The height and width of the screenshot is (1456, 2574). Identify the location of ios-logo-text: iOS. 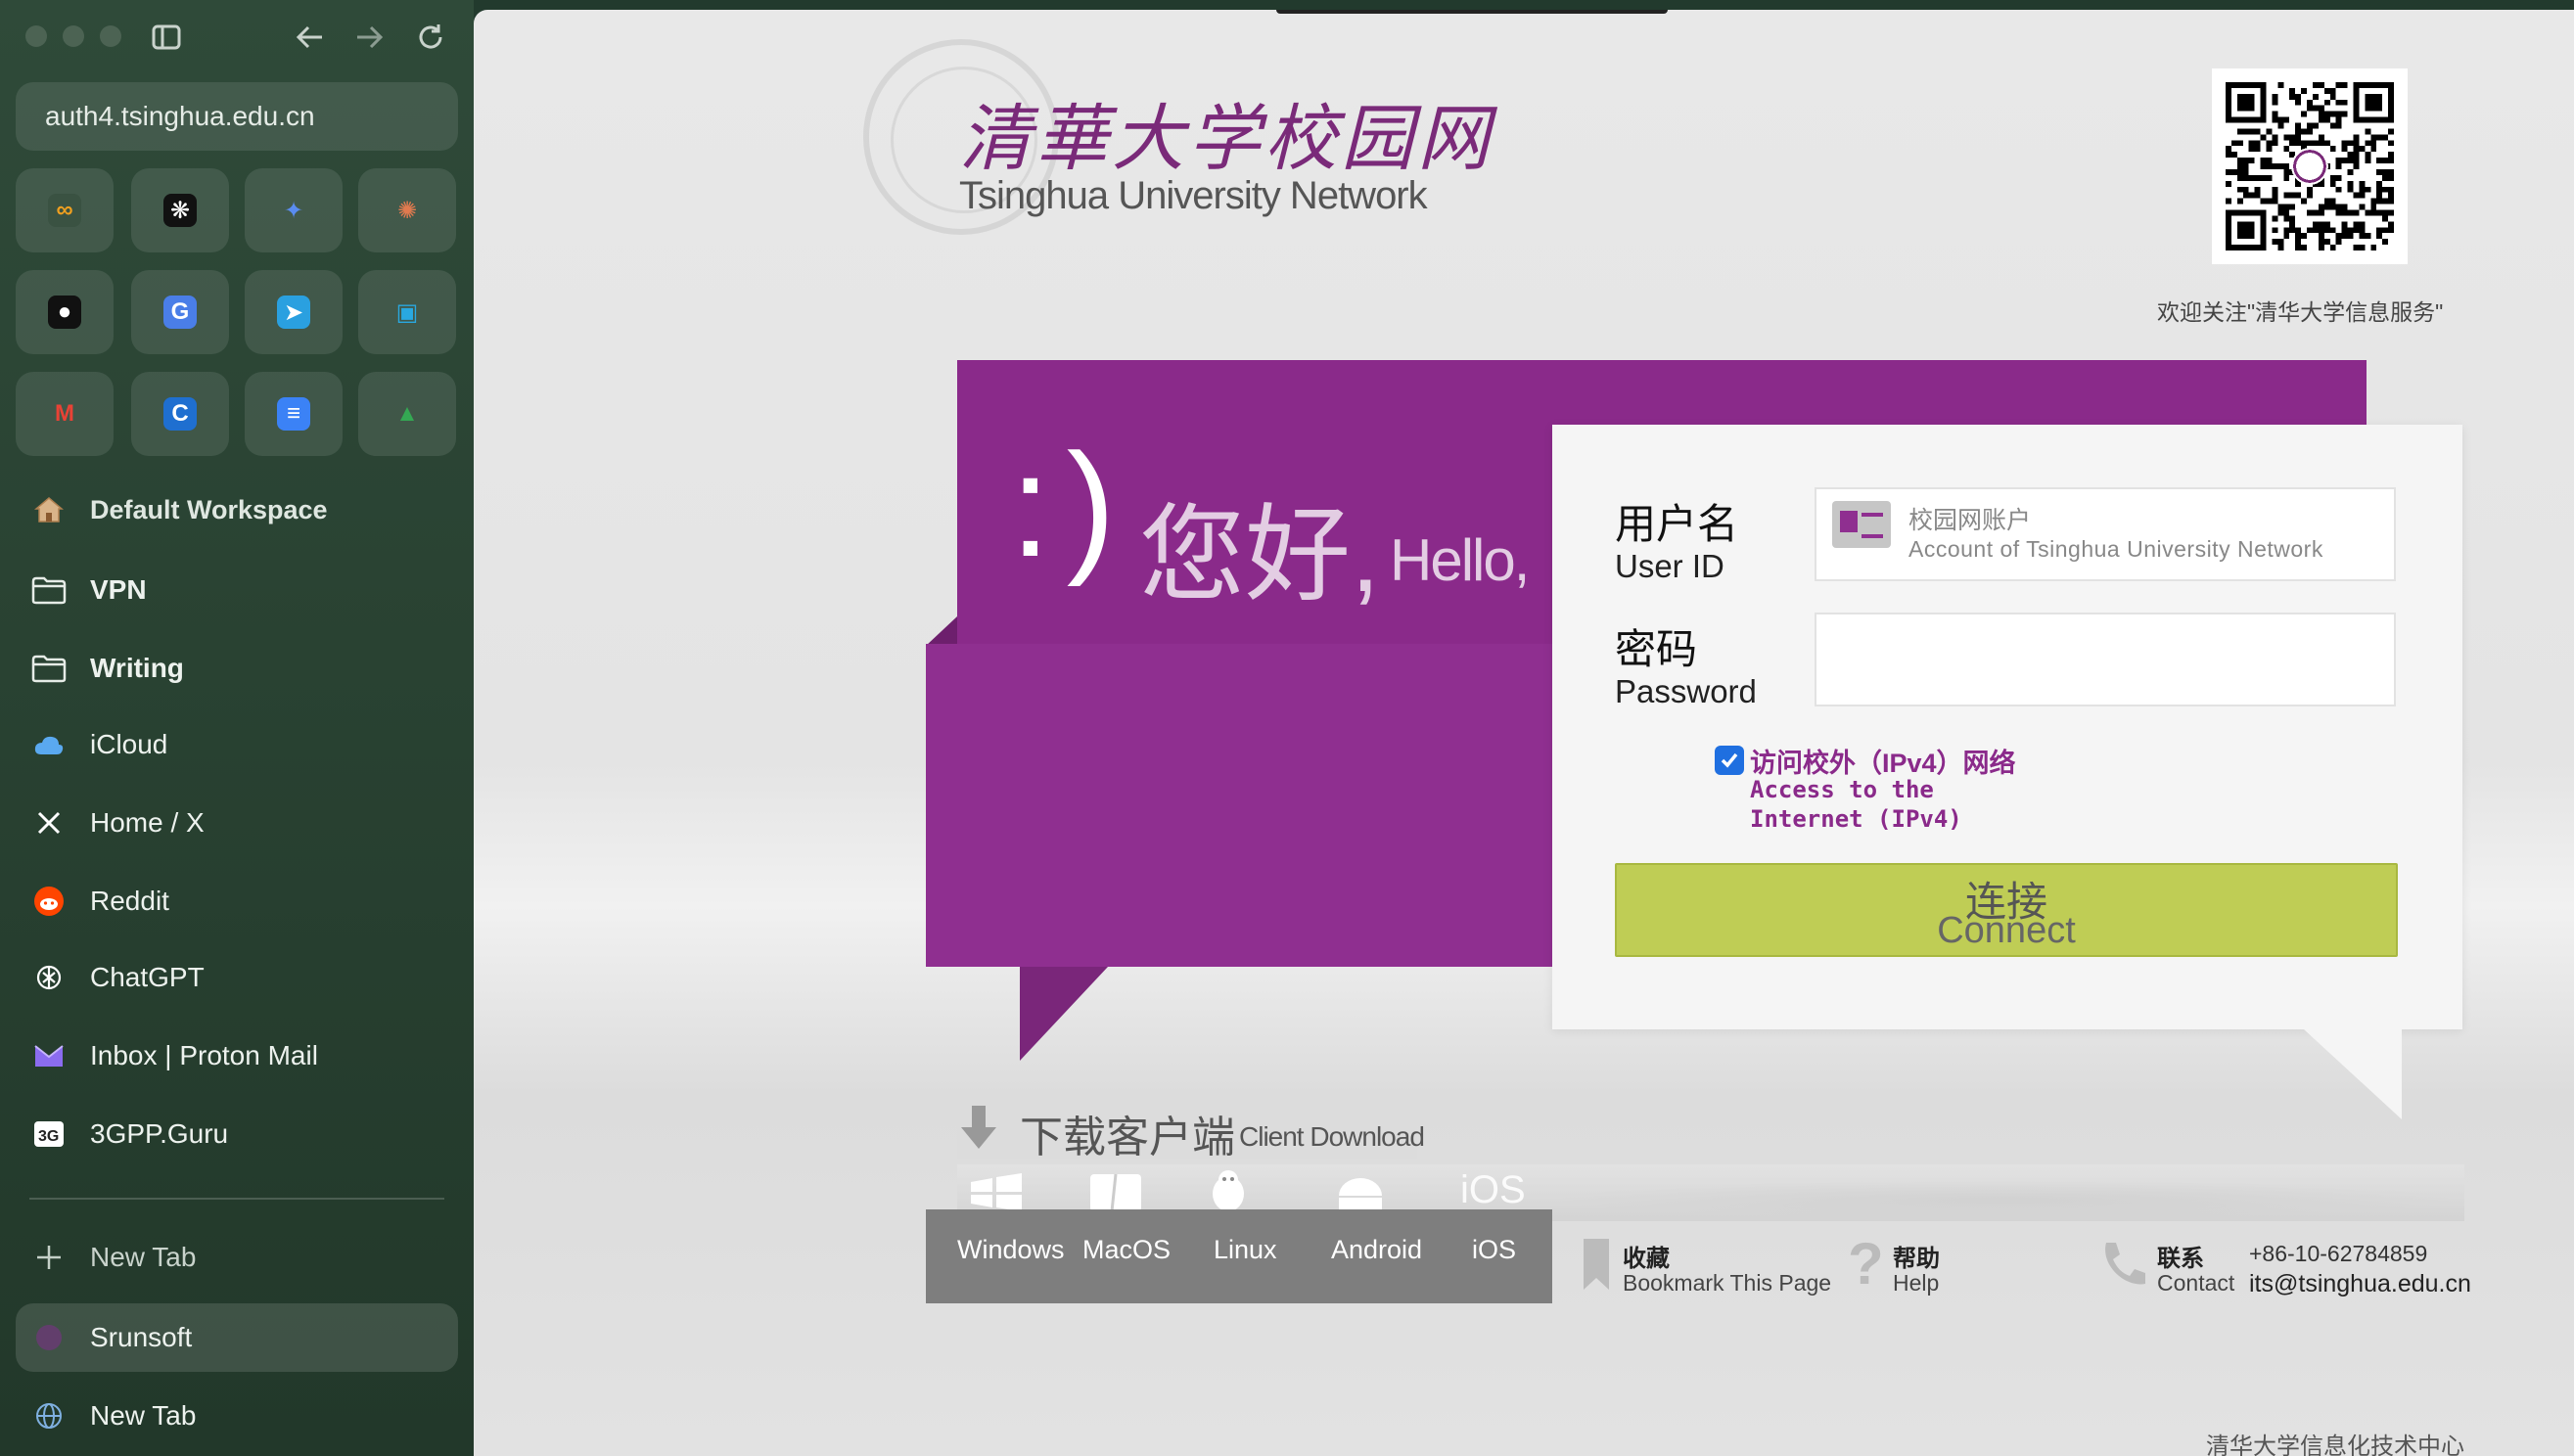
(1493, 1189).